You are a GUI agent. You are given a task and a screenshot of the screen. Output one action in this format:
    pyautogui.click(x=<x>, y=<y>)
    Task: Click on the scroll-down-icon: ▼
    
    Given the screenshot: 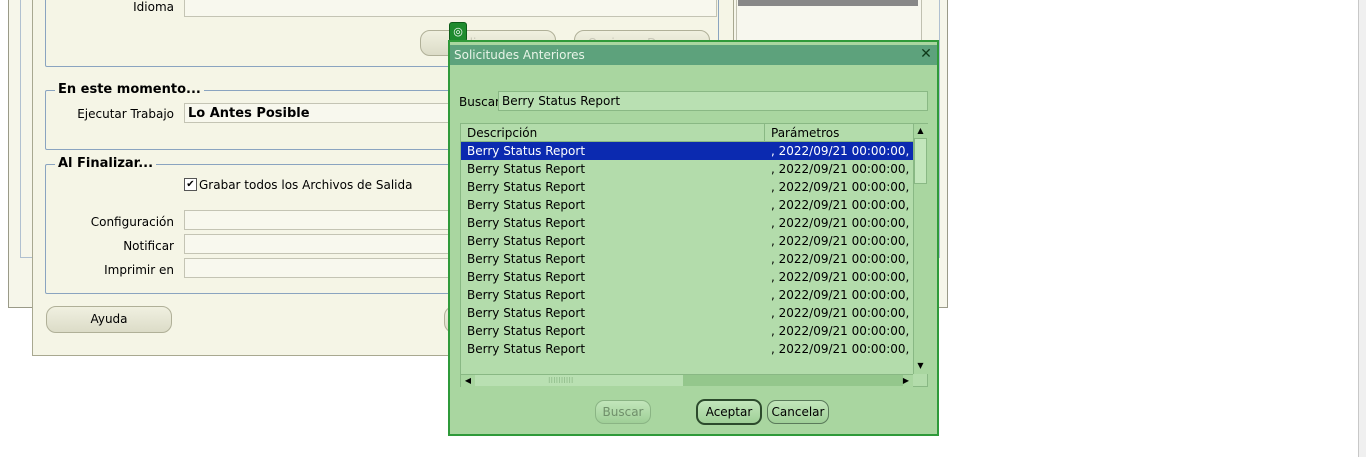 What is the action you would take?
    pyautogui.click(x=920, y=366)
    